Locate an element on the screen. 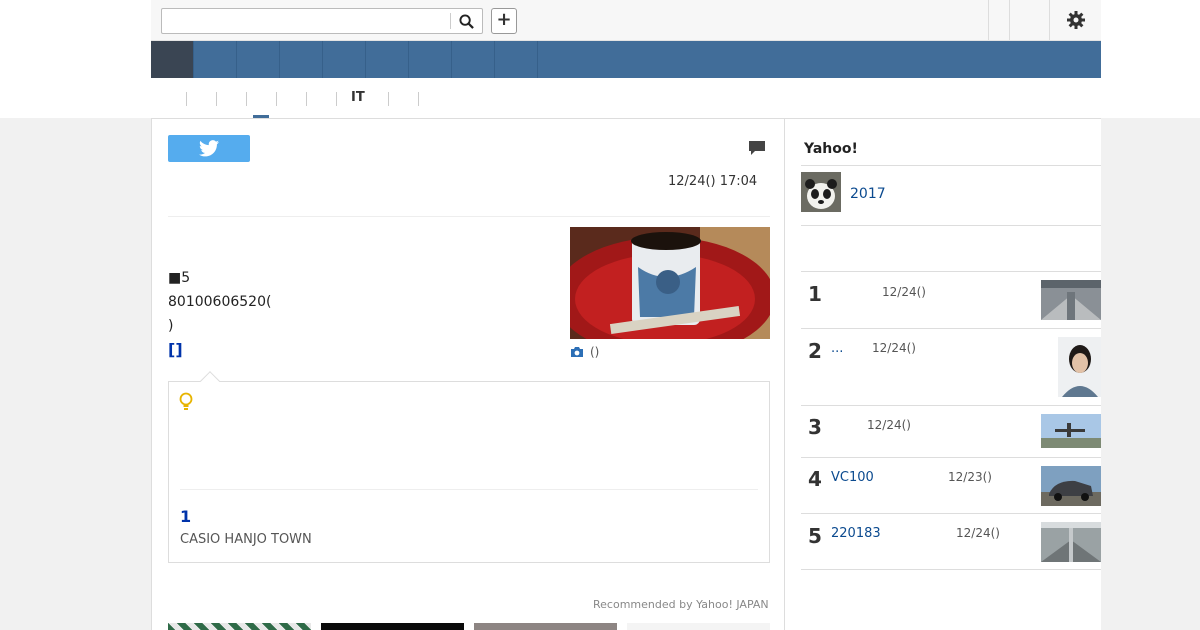  featured-link: 2017 is located at coordinates (868, 194).